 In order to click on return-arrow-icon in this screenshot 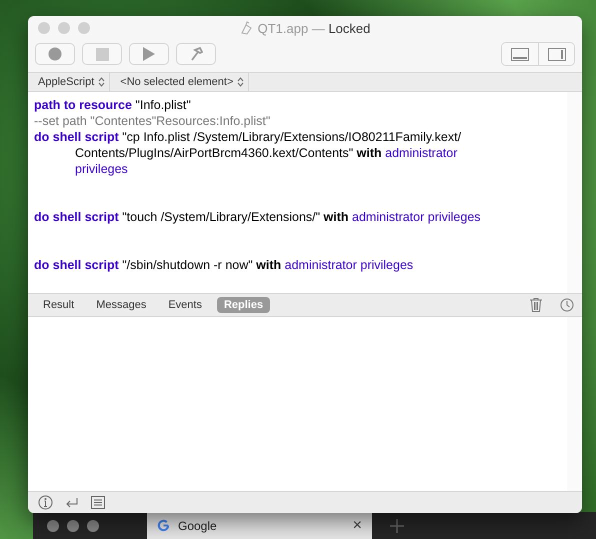, I will do `click(72, 502)`.